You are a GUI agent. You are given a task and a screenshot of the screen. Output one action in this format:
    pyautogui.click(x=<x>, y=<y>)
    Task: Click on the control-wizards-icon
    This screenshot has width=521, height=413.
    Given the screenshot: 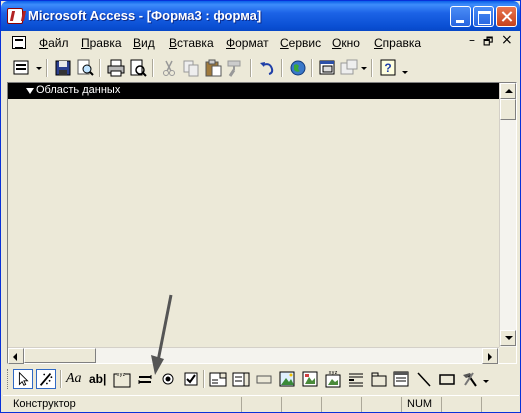 What is the action you would take?
    pyautogui.click(x=46, y=379)
    